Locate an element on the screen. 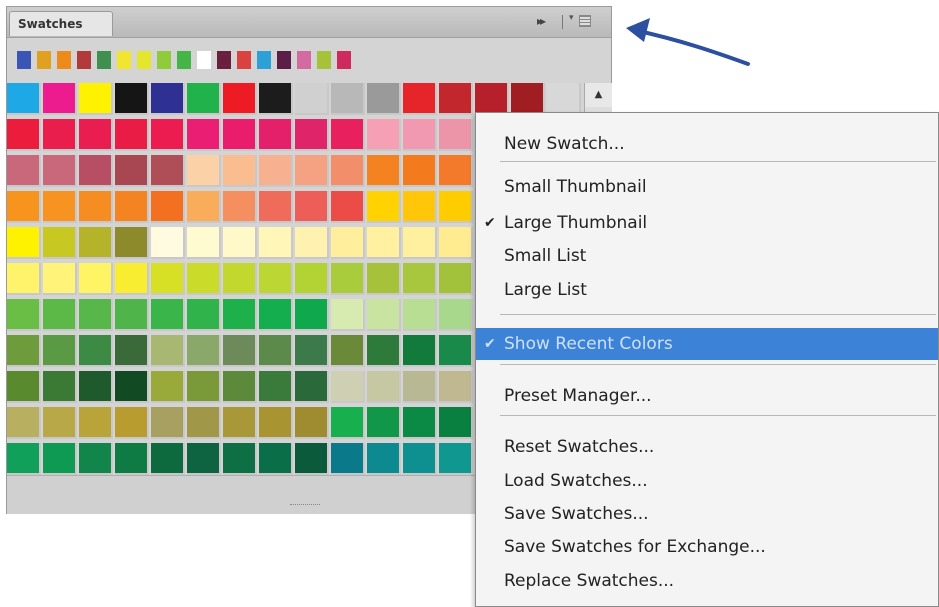 The height and width of the screenshot is (607, 939). menu-item-large-list: Large List is located at coordinates (707, 290).